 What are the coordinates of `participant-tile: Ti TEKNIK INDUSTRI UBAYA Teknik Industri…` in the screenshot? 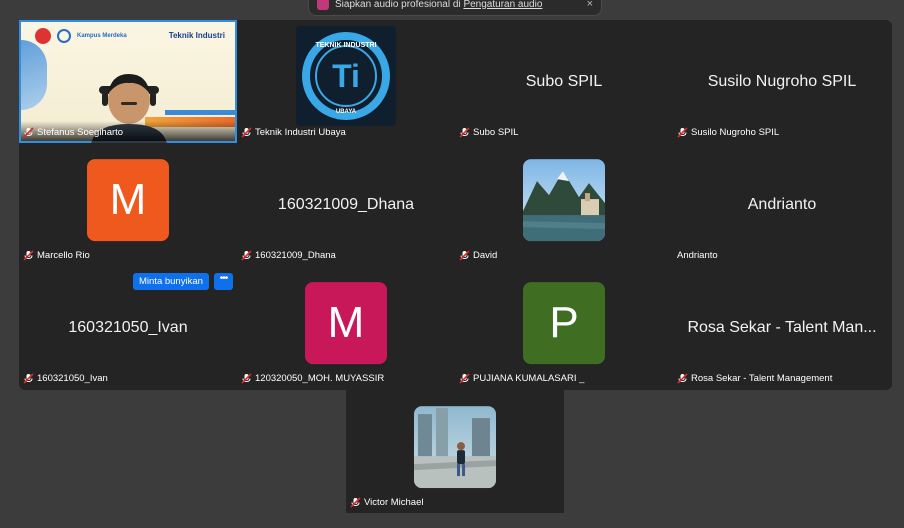 It's located at (346, 81).